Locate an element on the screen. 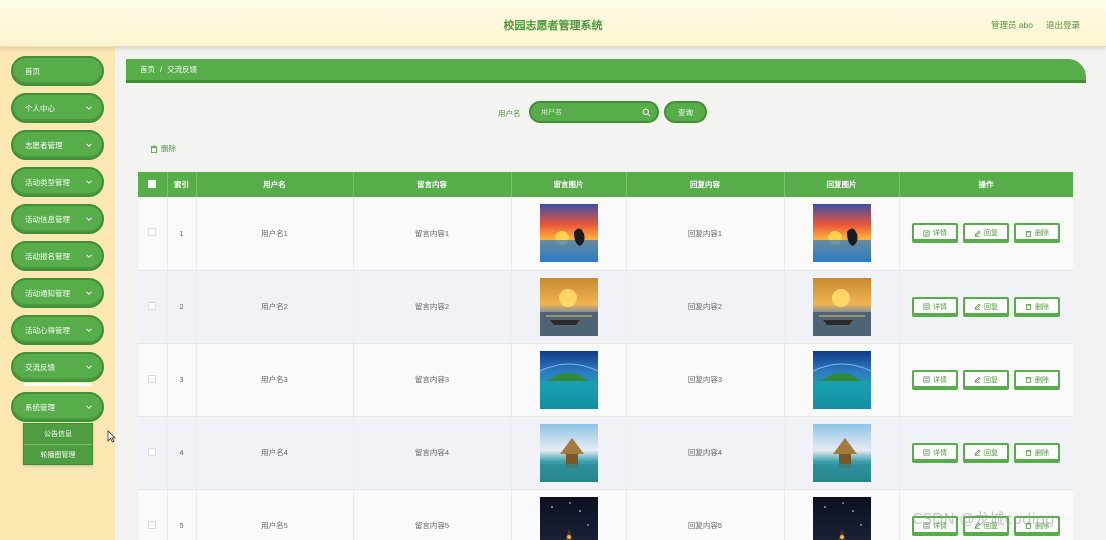 The image size is (1106, 540). sidebar-item-label: 交流反馈 is located at coordinates (40, 367).